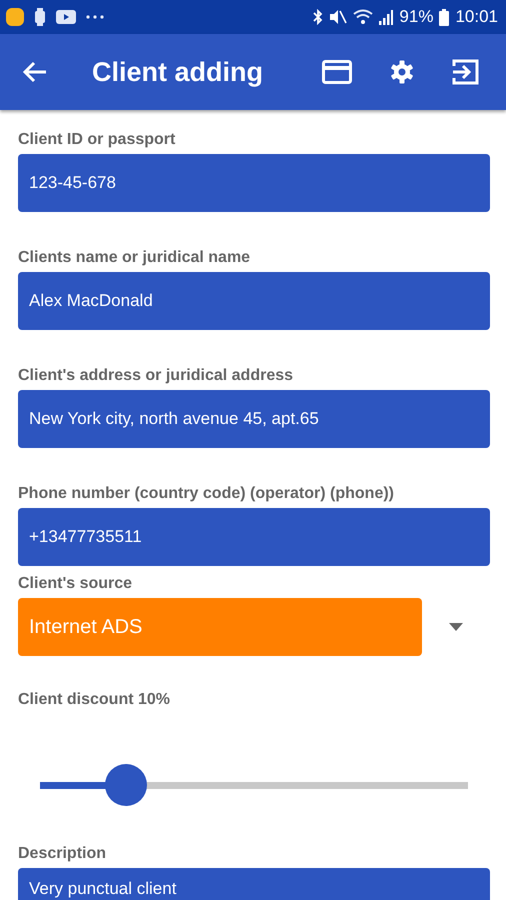 This screenshot has width=506, height=900. What do you see at coordinates (456, 627) in the screenshot?
I see `dropdown-caret-icon` at bounding box center [456, 627].